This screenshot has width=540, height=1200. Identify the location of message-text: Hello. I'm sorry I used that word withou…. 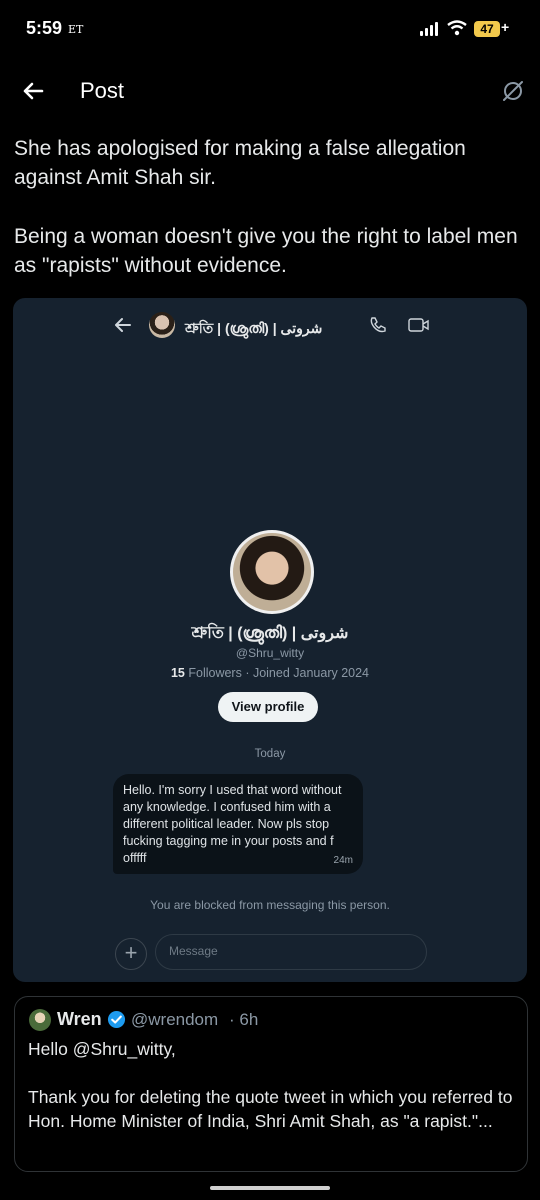
(232, 824).